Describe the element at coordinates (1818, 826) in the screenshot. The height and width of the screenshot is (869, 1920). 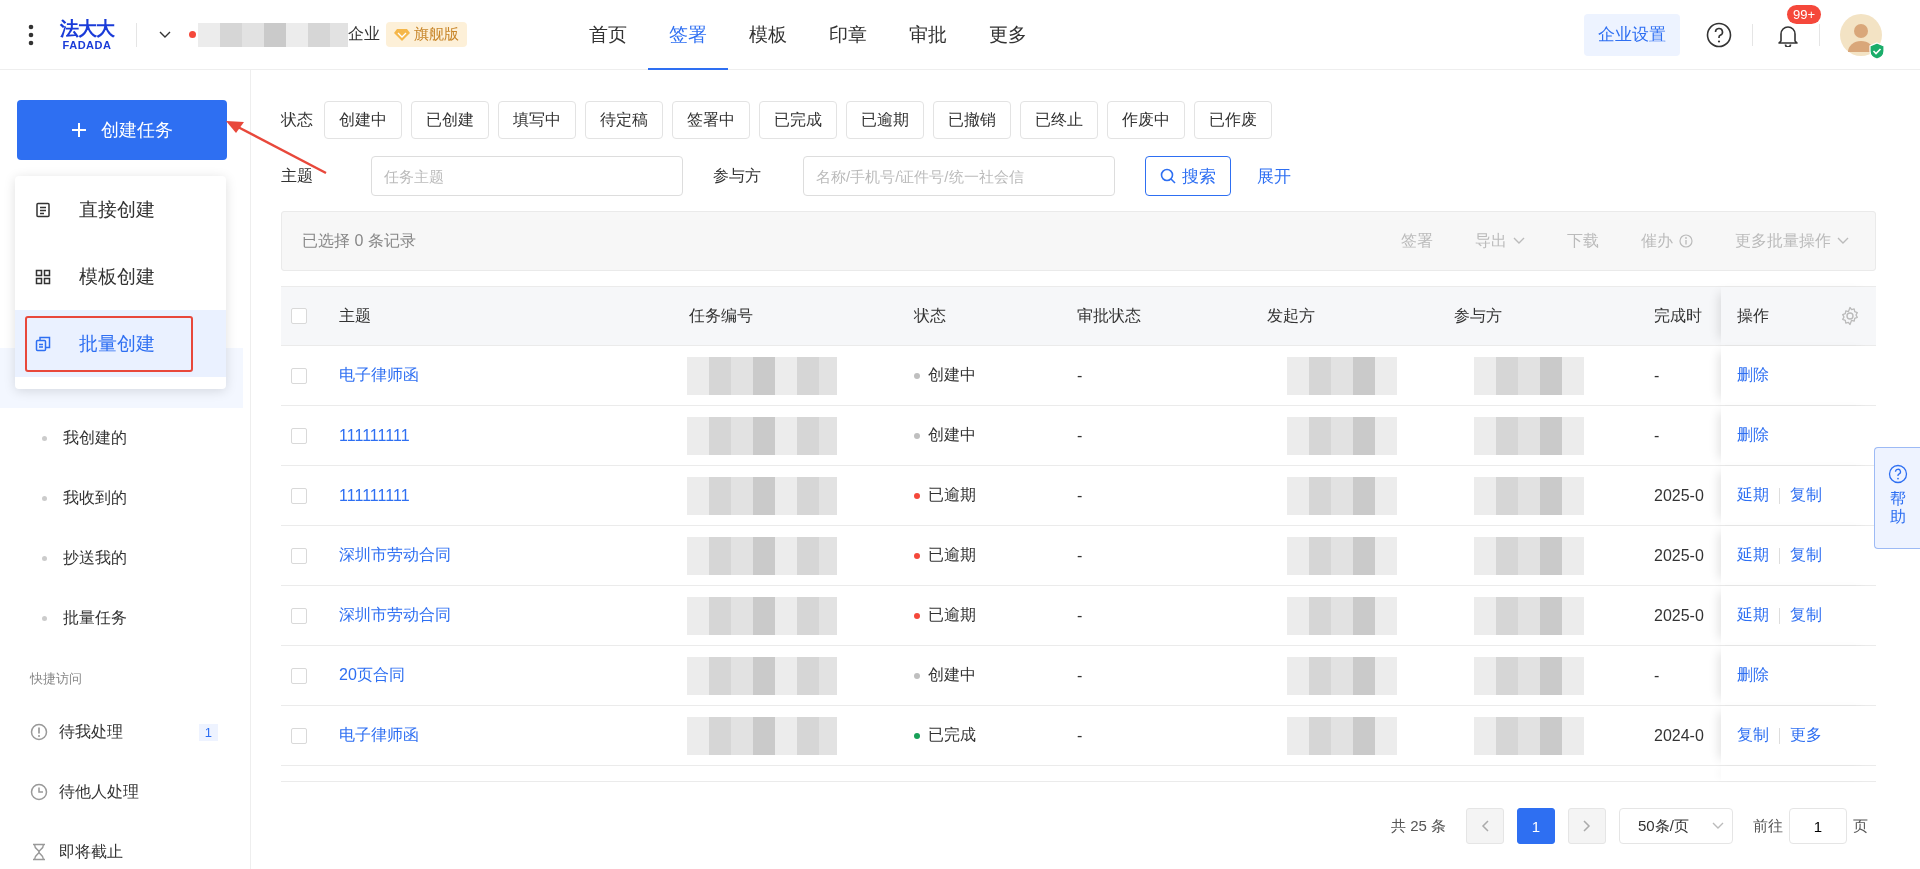
I see `page-number-input: 1` at that location.